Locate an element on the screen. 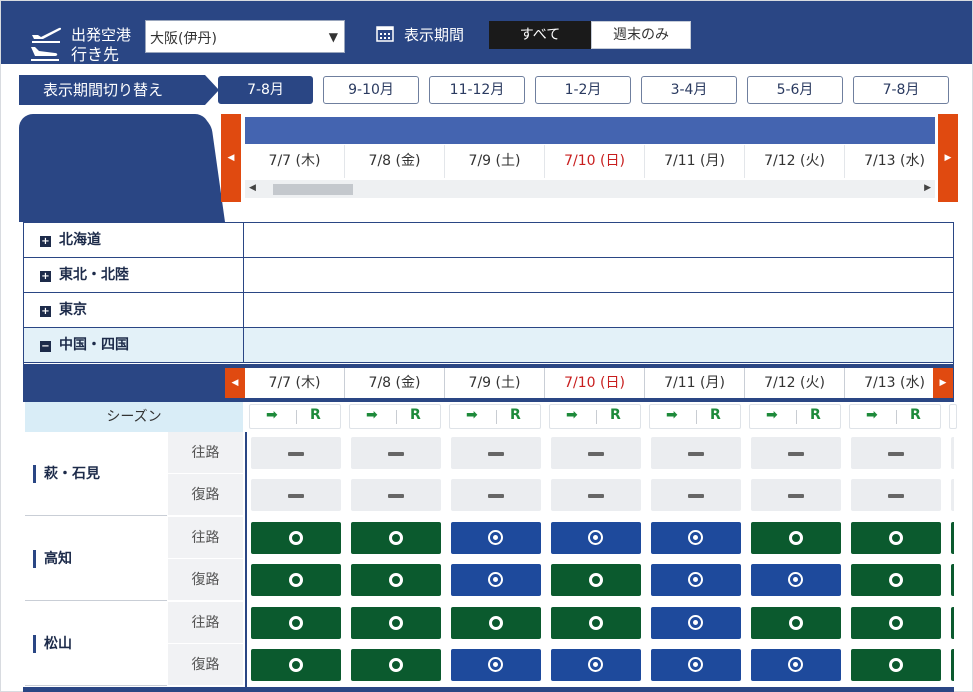  date-strip-band is located at coordinates (590, 130).